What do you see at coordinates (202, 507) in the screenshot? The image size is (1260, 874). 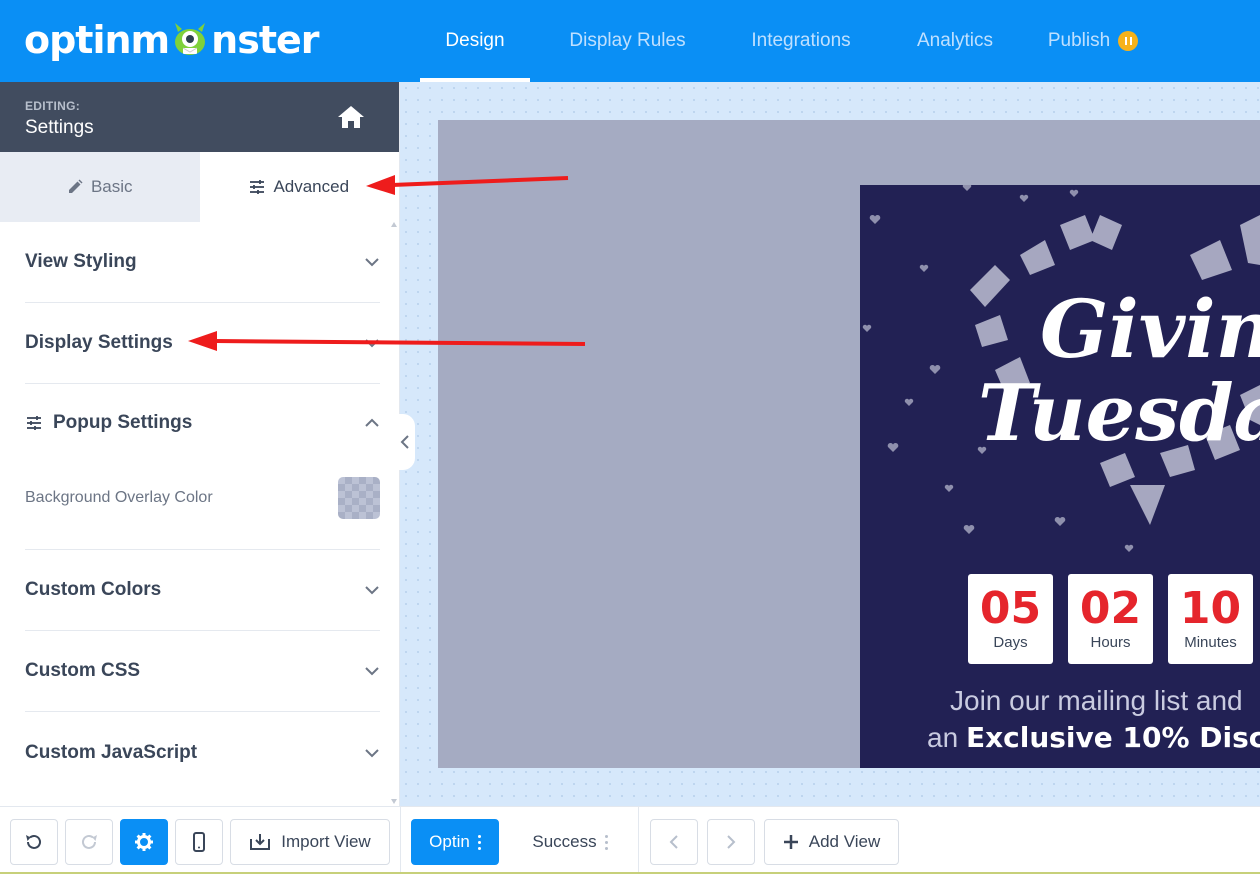 I see `background-overlay-color-row: Background Overlay Color` at bounding box center [202, 507].